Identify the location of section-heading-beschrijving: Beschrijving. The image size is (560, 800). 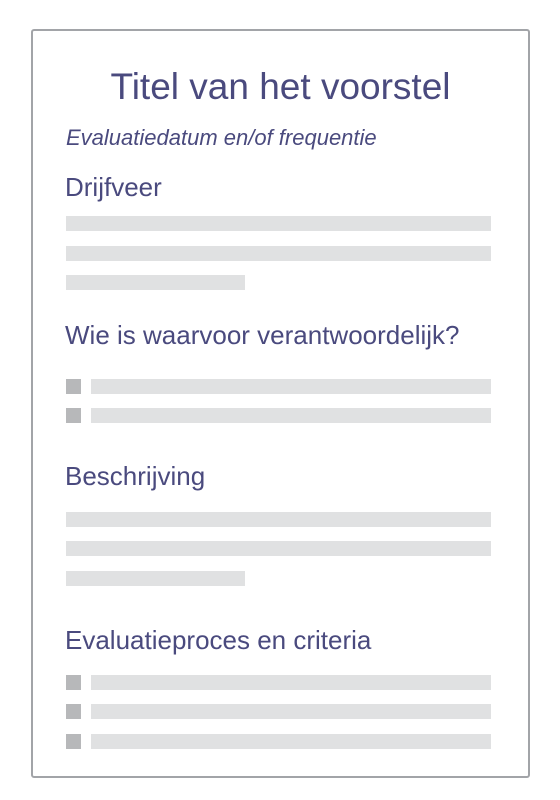
(135, 476).